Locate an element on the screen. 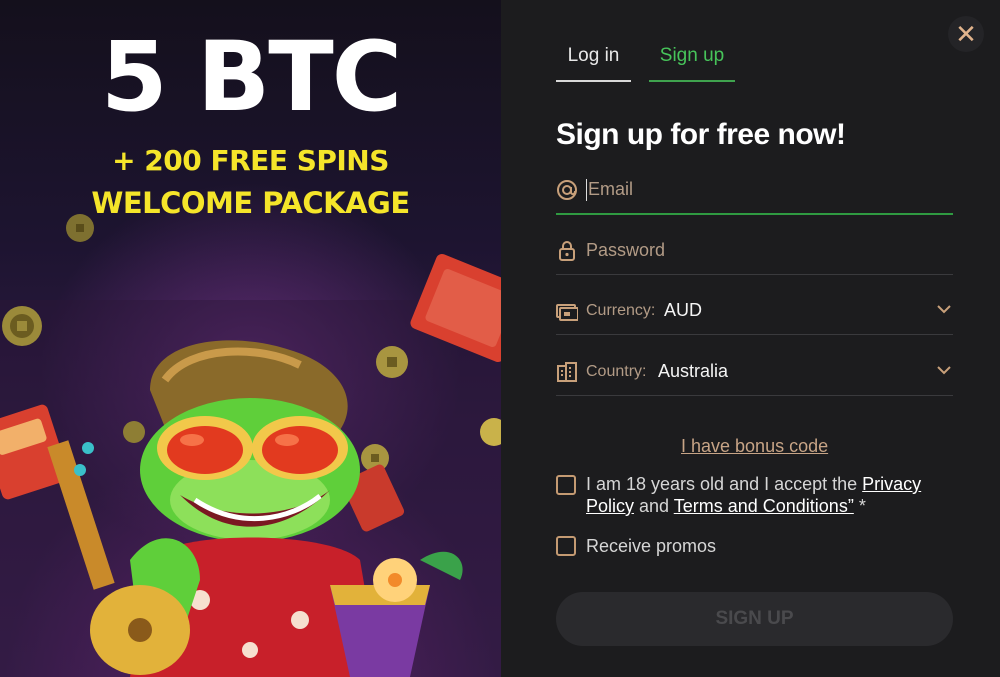  email-placeholder: Email is located at coordinates (611, 189).